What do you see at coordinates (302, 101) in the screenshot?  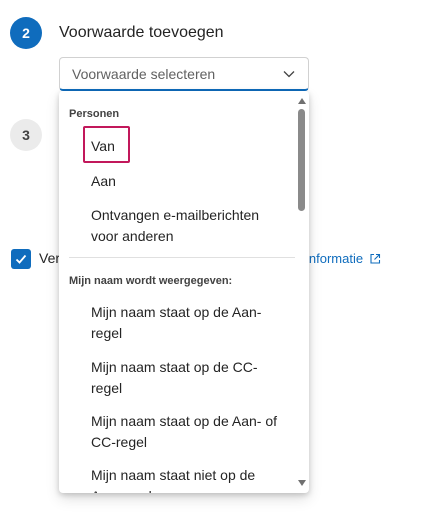 I see `scroll-up-arrow-icon` at bounding box center [302, 101].